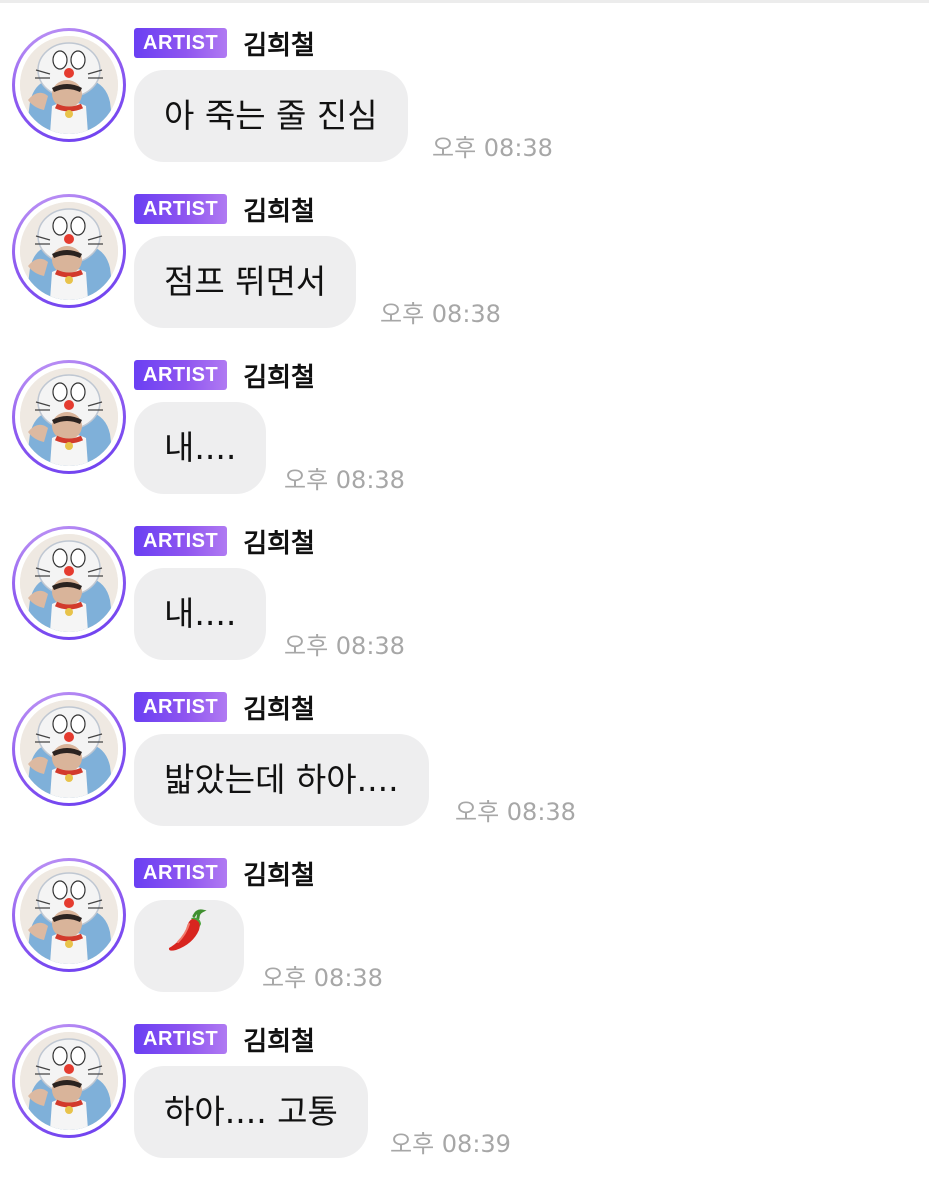 This screenshot has width=929, height=1200. I want to click on message-bubble, so click(189, 946).